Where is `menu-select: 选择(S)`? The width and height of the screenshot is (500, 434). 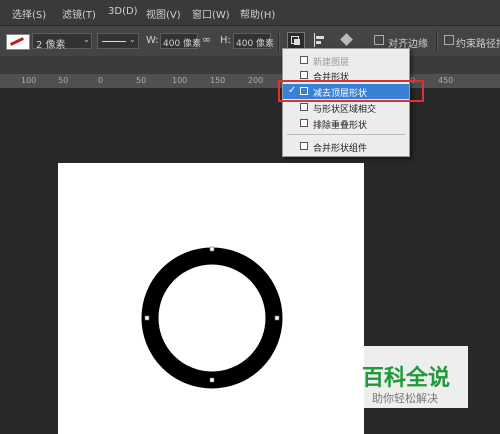 menu-select: 选择(S) is located at coordinates (29, 13).